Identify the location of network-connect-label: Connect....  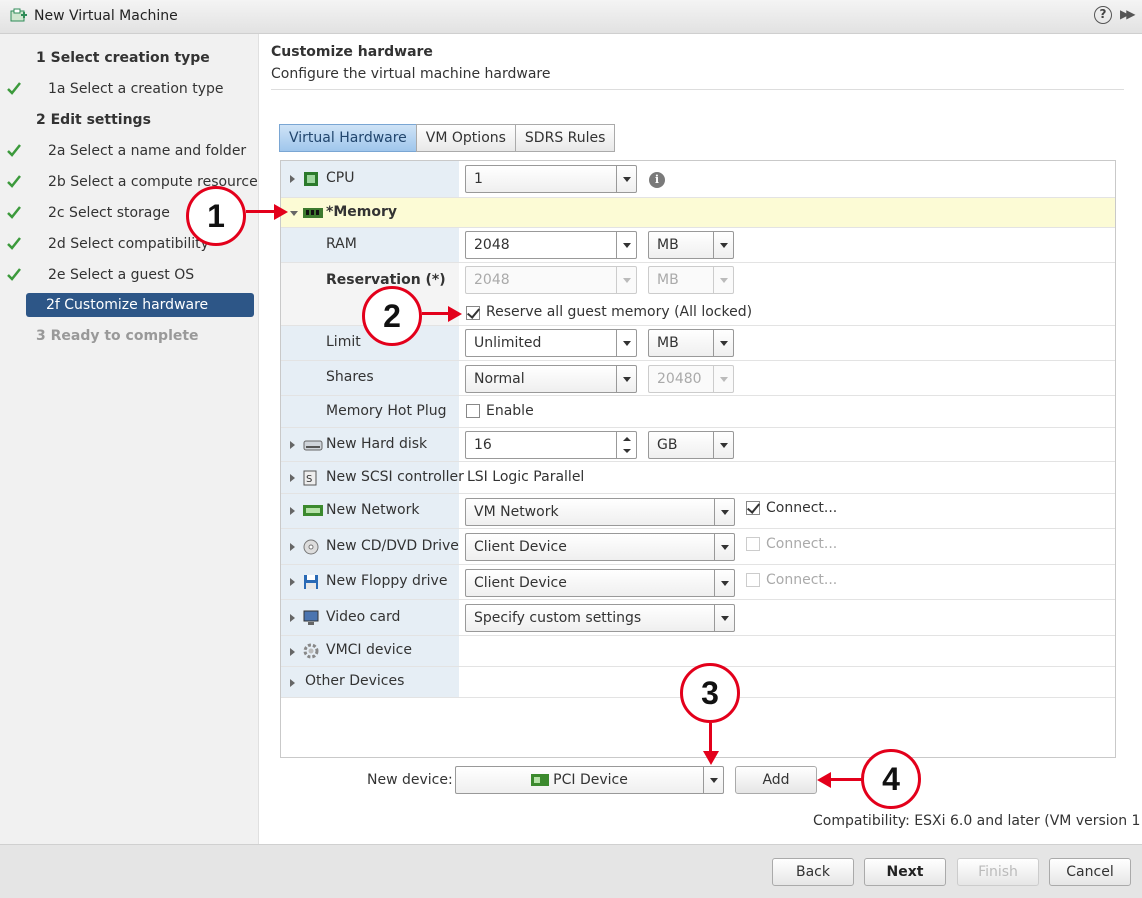
(802, 508).